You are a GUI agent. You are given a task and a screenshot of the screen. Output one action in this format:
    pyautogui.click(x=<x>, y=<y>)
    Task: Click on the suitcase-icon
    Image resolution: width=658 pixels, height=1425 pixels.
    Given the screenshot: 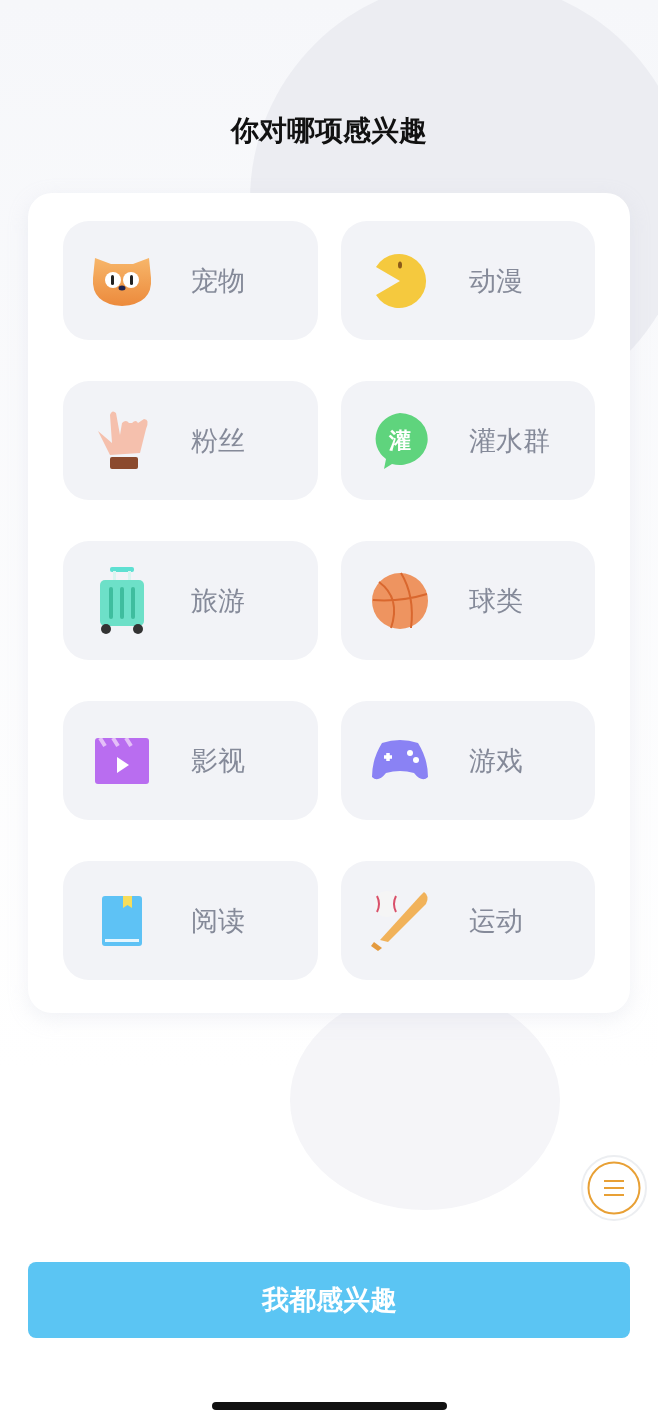 What is the action you would take?
    pyautogui.click(x=122, y=600)
    